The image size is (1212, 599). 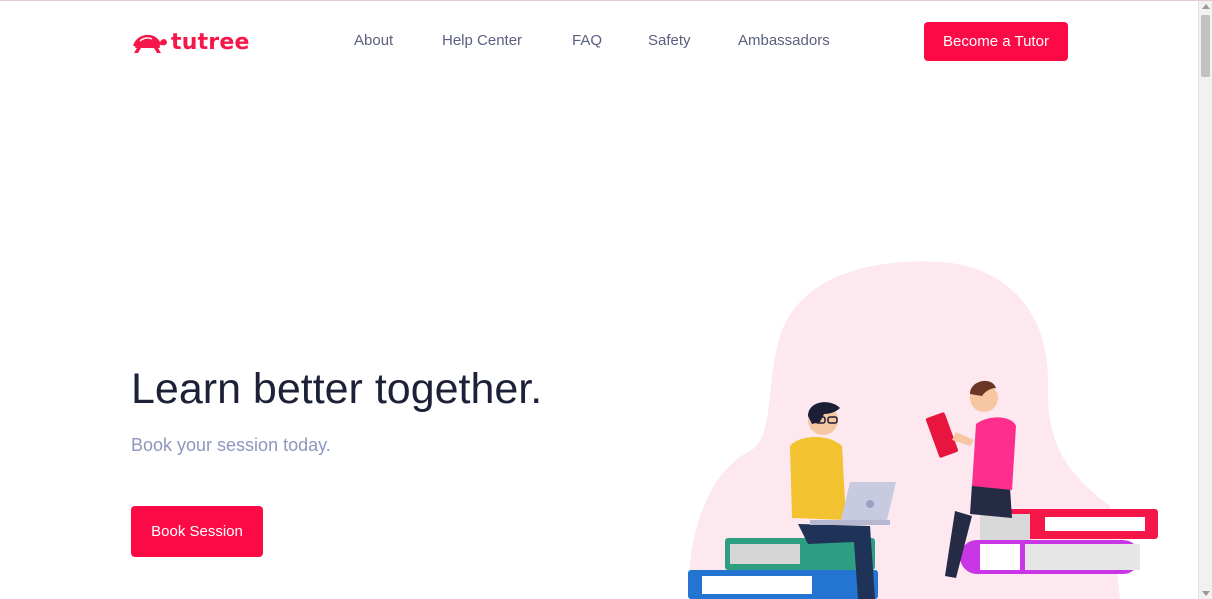 I want to click on book-session-button: Book Session, so click(x=197, y=531).